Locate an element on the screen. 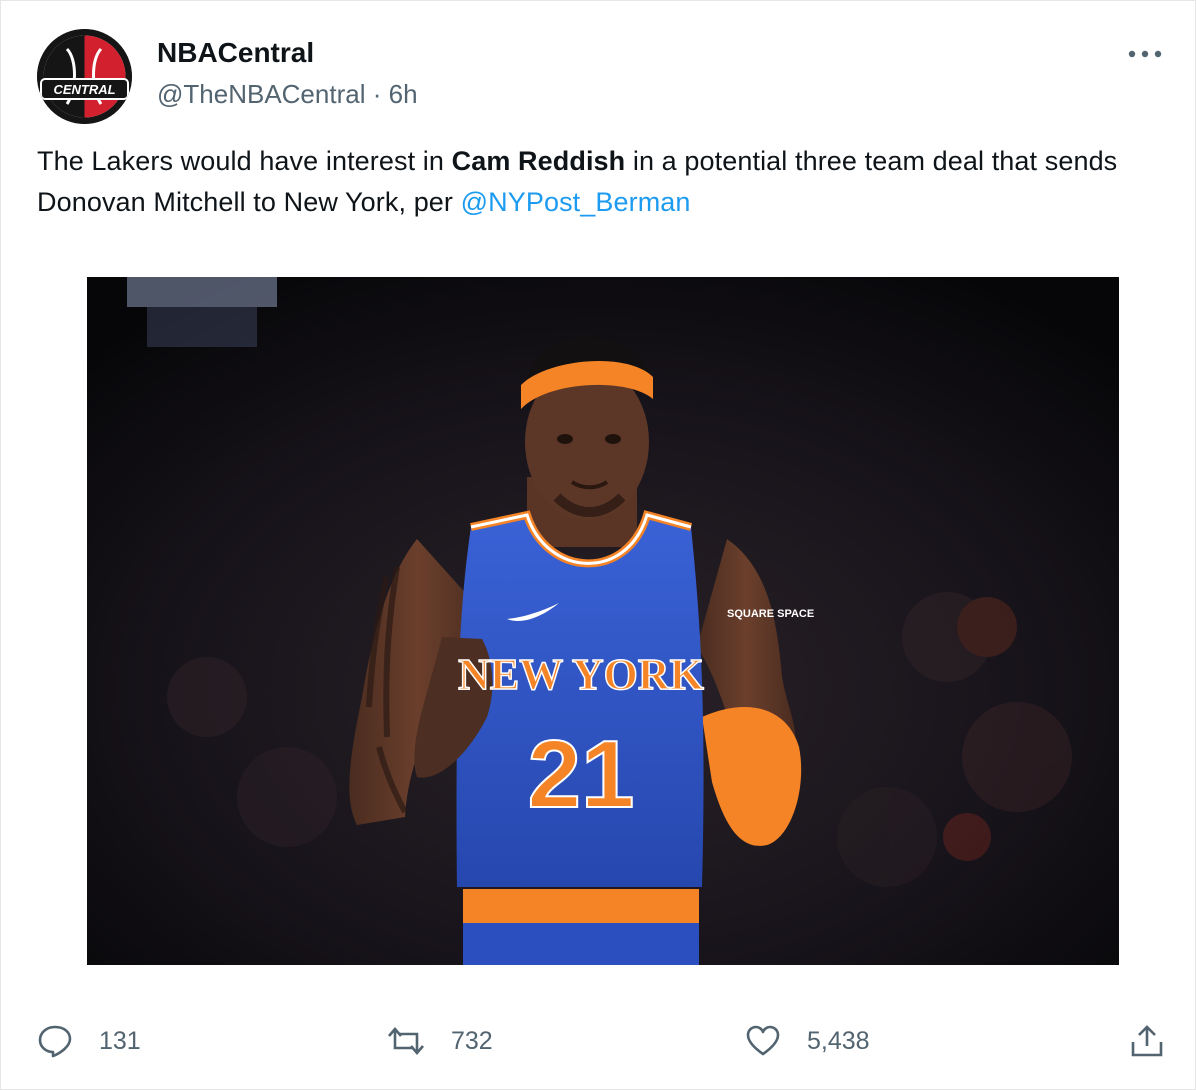 This screenshot has height=1090, width=1196. more-icon is located at coordinates (1145, 54).